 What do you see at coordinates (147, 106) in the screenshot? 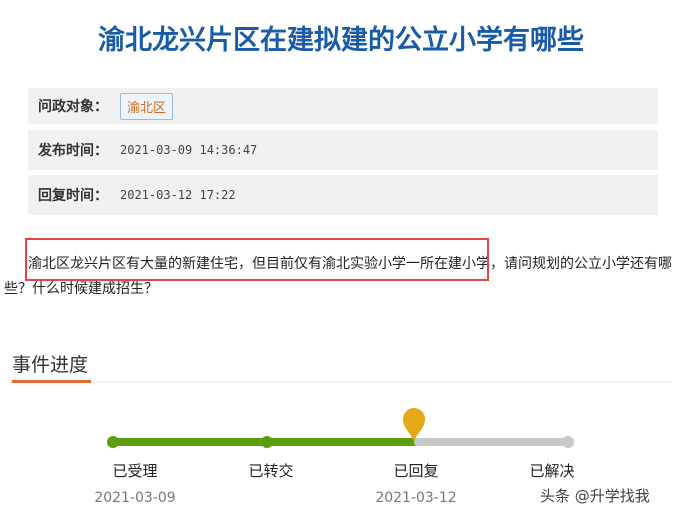
I see `target-tag: 渝北区` at bounding box center [147, 106].